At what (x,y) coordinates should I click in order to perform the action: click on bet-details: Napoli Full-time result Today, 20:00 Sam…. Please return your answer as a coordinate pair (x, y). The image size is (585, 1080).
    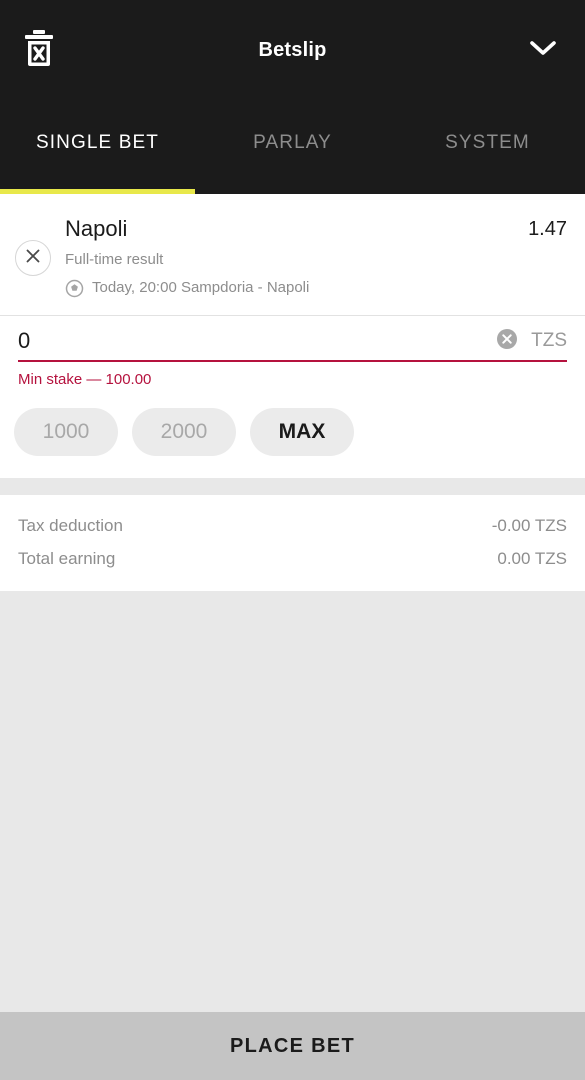
    Looking at the image, I should click on (288, 254).